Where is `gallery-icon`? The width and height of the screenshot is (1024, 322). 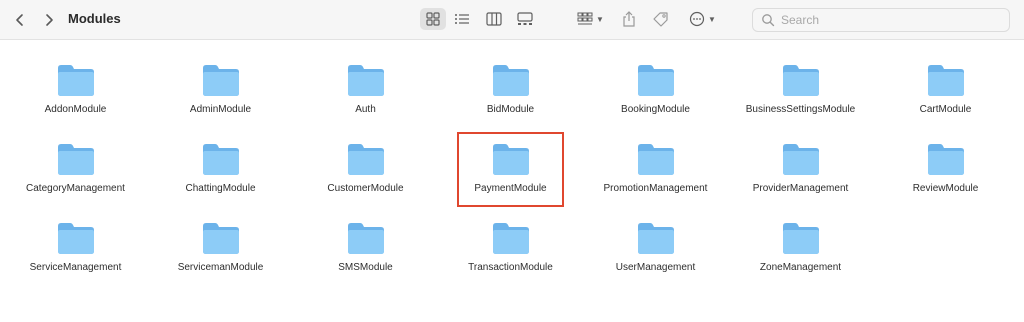 gallery-icon is located at coordinates (525, 18).